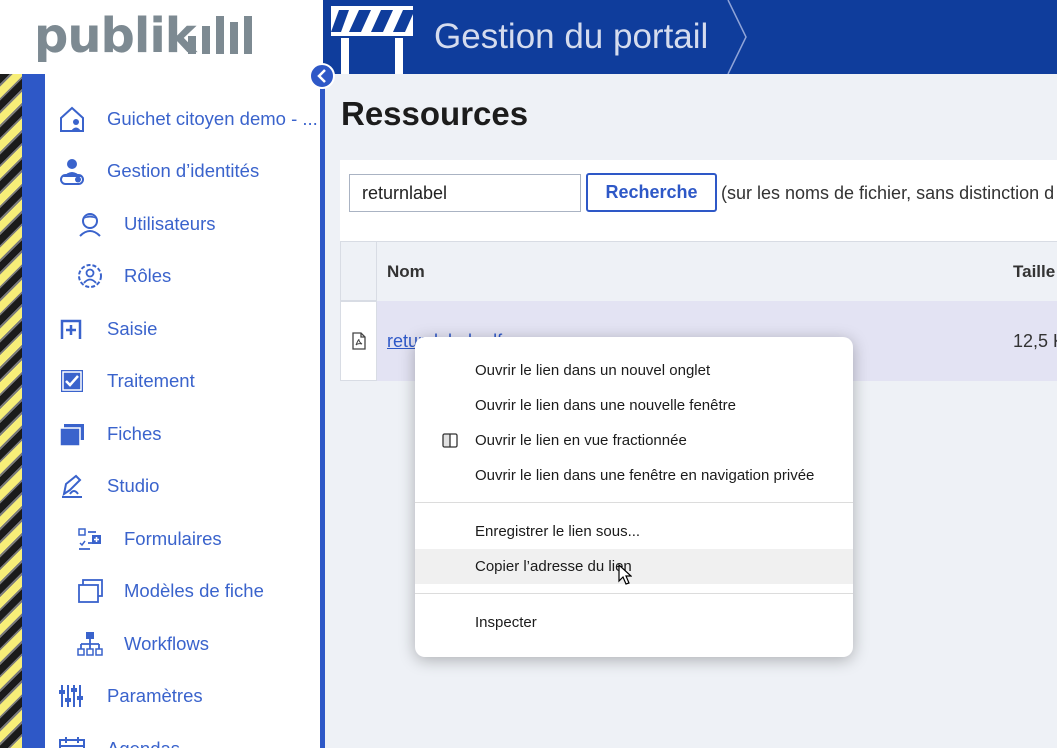 This screenshot has height=748, width=1057. What do you see at coordinates (173, 538) in the screenshot?
I see `sidebar-item-label: Formulaires` at bounding box center [173, 538].